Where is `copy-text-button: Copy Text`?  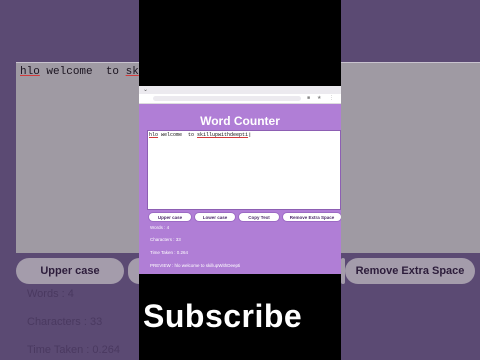 copy-text-button: Copy Text is located at coordinates (259, 217).